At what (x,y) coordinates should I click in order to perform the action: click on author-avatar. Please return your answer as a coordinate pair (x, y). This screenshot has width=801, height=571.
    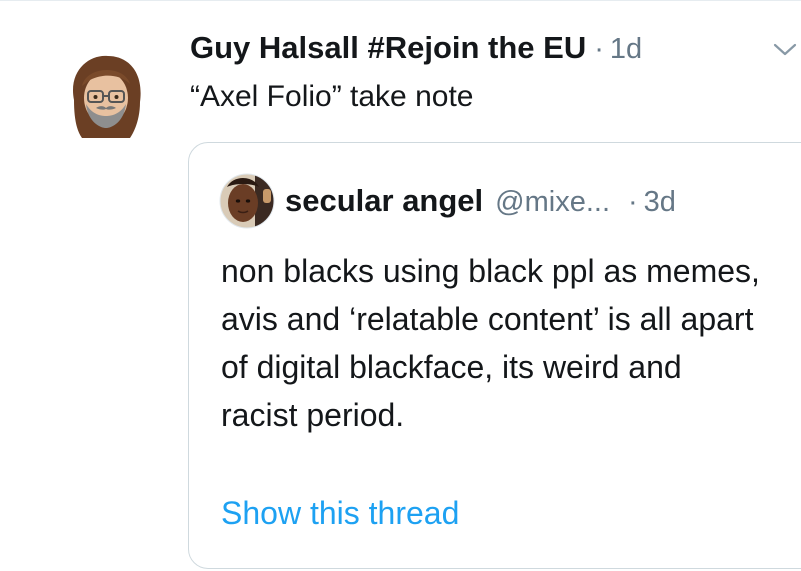
    Looking at the image, I should click on (106, 96).